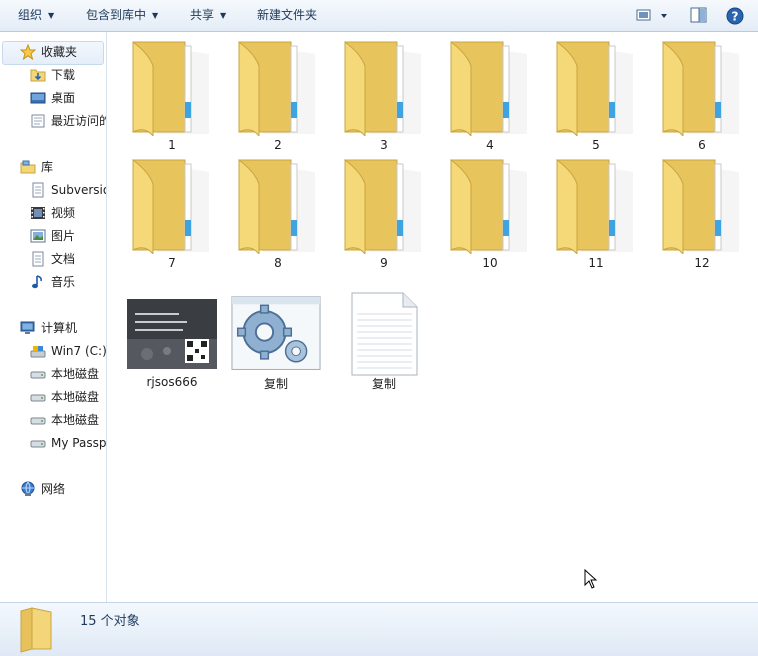 The width and height of the screenshot is (758, 656). What do you see at coordinates (384, 263) in the screenshot?
I see `folder-name: 9` at bounding box center [384, 263].